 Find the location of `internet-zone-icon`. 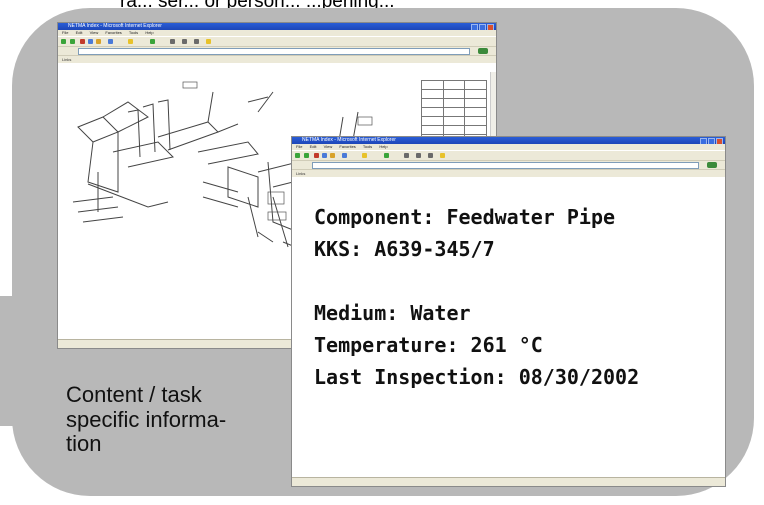

internet-zone-icon is located at coordinates (710, 482).